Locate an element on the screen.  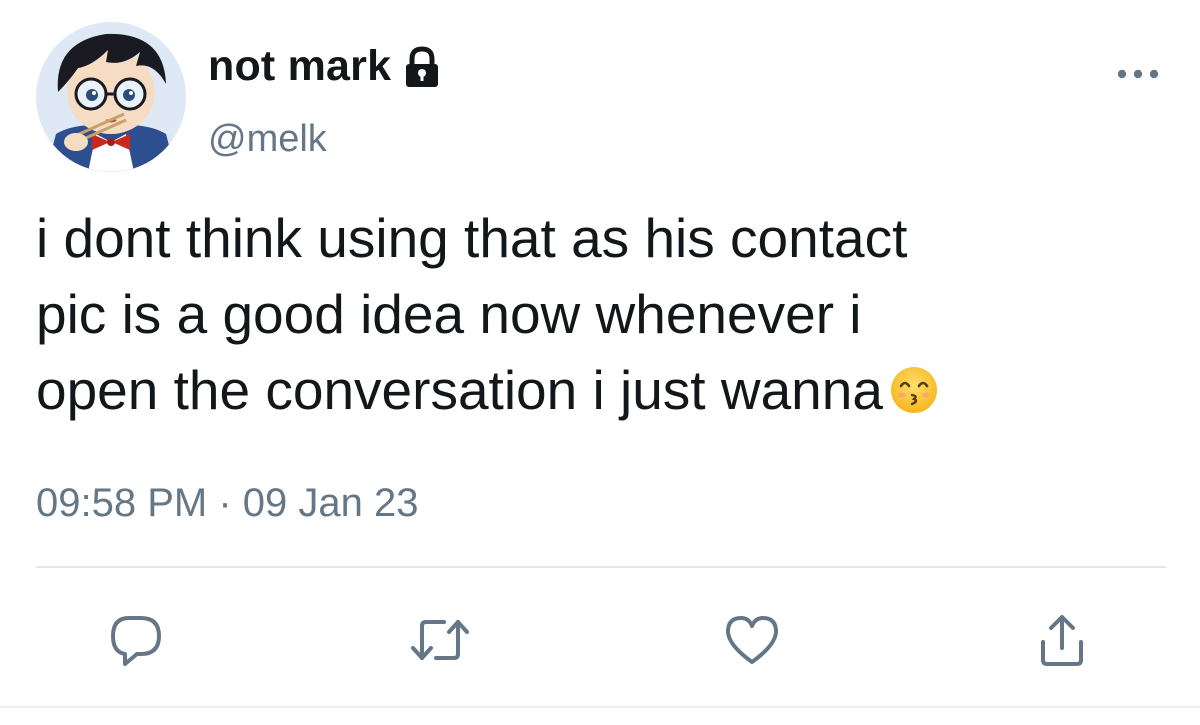
retweet-icon is located at coordinates (440, 640).